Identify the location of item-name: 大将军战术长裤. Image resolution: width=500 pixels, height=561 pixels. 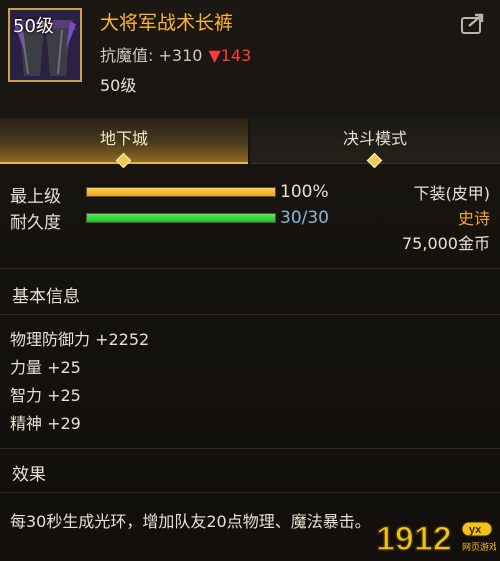
(167, 23).